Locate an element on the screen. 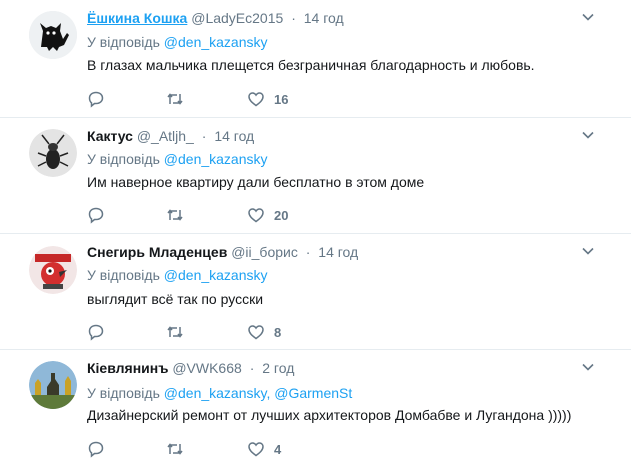 This screenshot has height=466, width=631. tweet-header: Ёшкина Кошка @LadyEc2015 · 14 год is located at coordinates (215, 18).